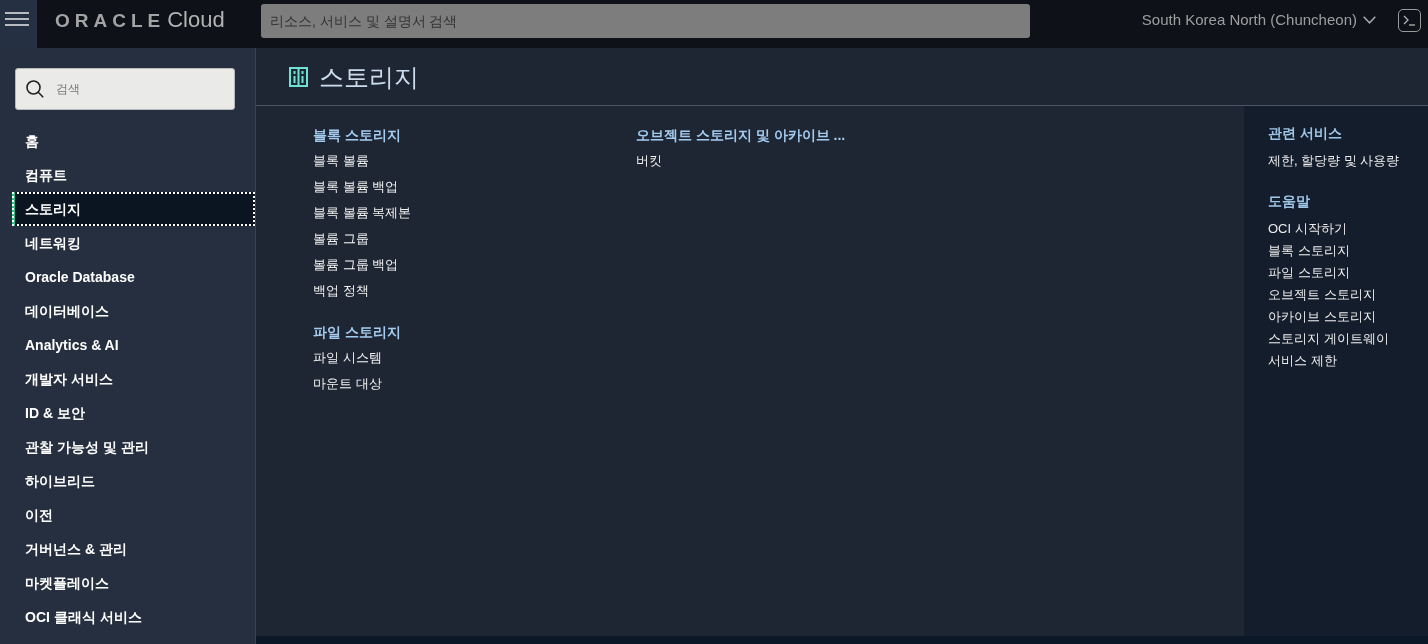 The image size is (1428, 644). I want to click on sidebar-item: 이전, so click(133, 515).